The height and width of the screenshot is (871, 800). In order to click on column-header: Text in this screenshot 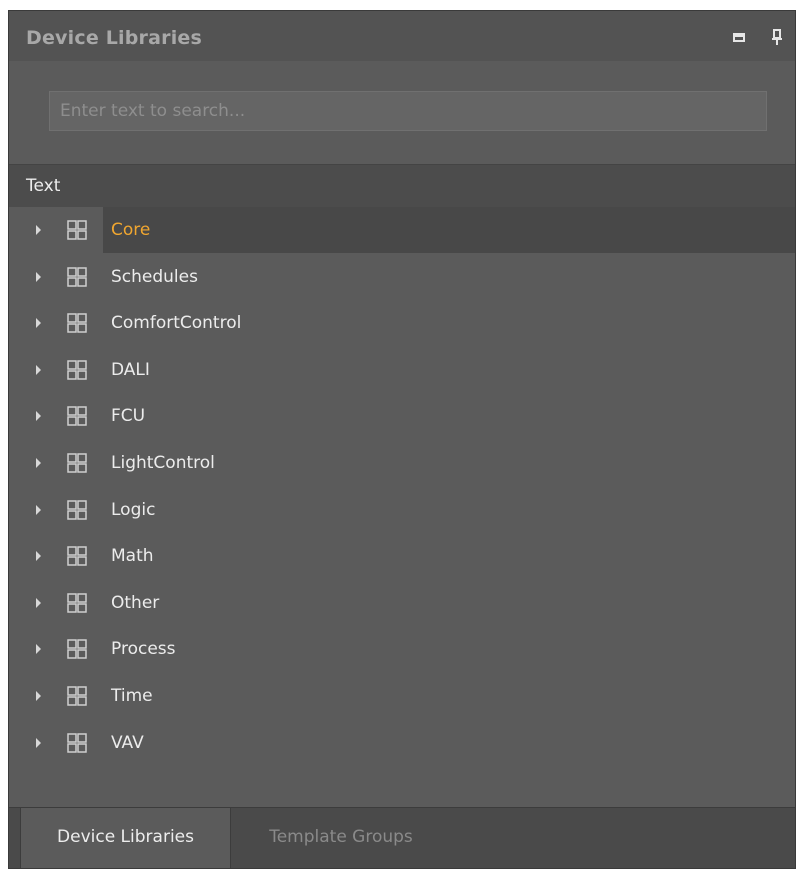, I will do `click(402, 185)`.